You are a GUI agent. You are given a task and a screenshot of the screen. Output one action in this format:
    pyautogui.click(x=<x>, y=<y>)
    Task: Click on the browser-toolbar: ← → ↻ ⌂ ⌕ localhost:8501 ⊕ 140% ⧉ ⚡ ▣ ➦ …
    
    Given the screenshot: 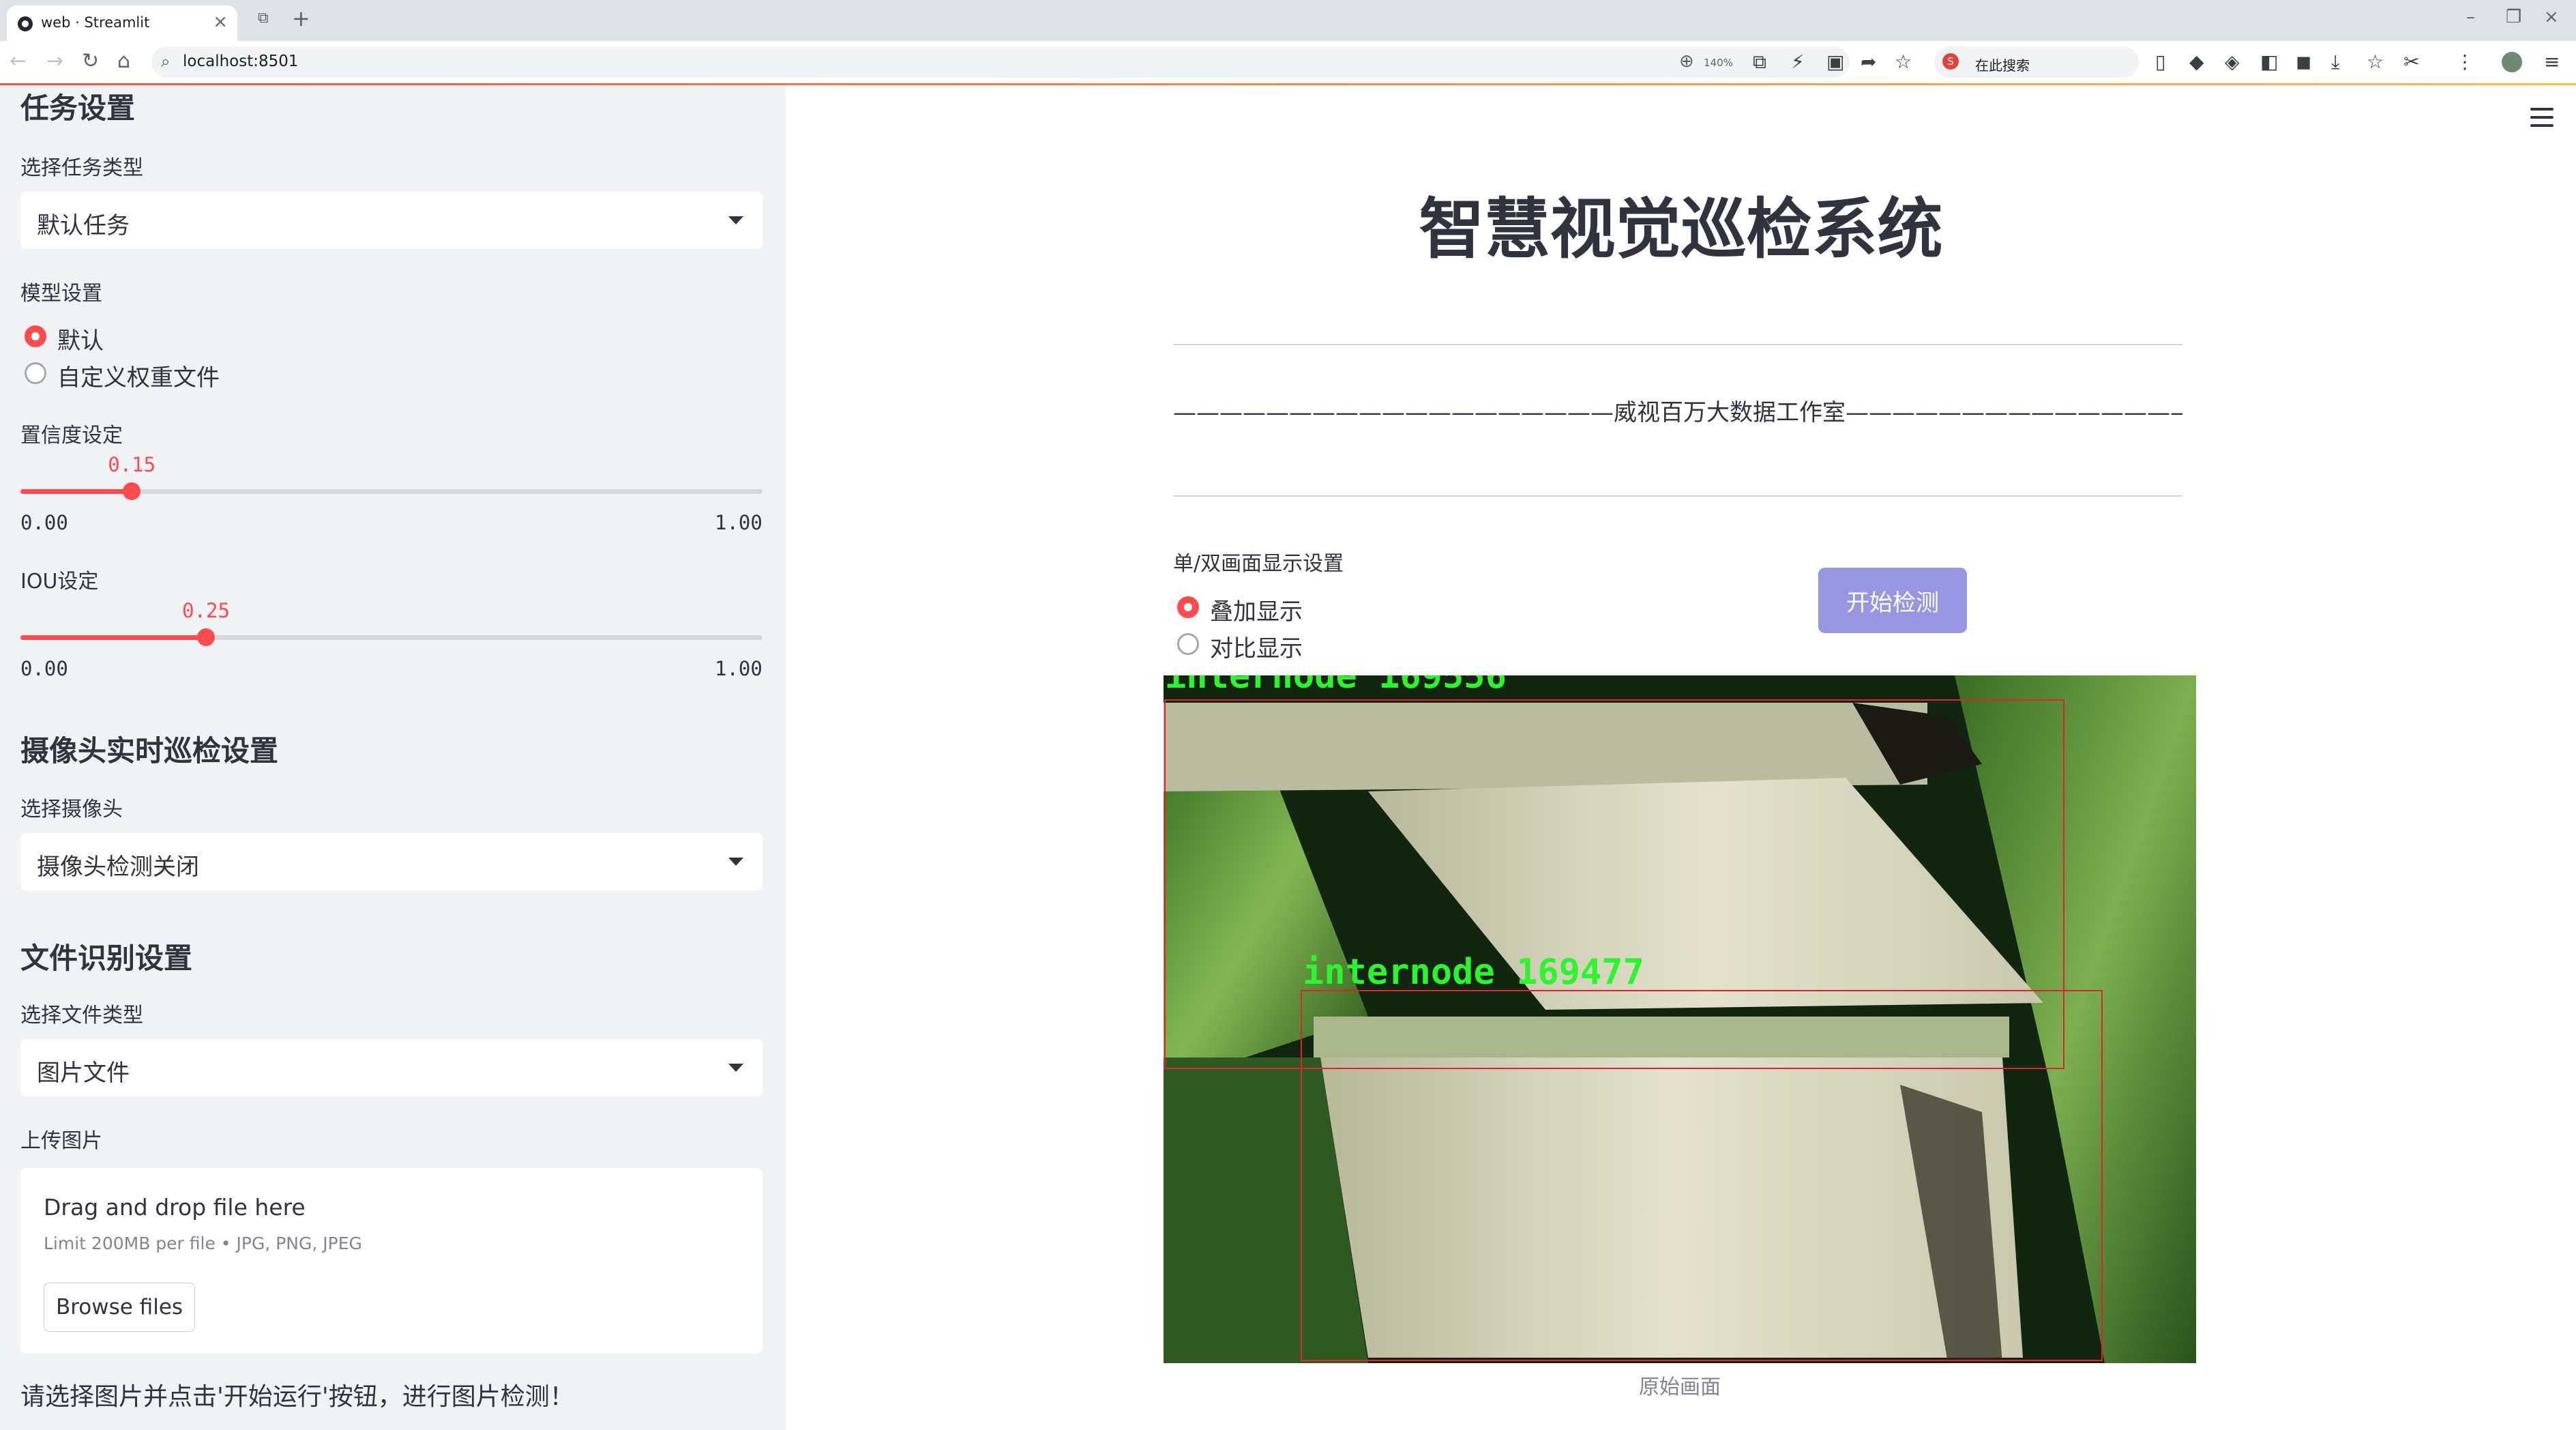 What is the action you would take?
    pyautogui.click(x=1288, y=63)
    